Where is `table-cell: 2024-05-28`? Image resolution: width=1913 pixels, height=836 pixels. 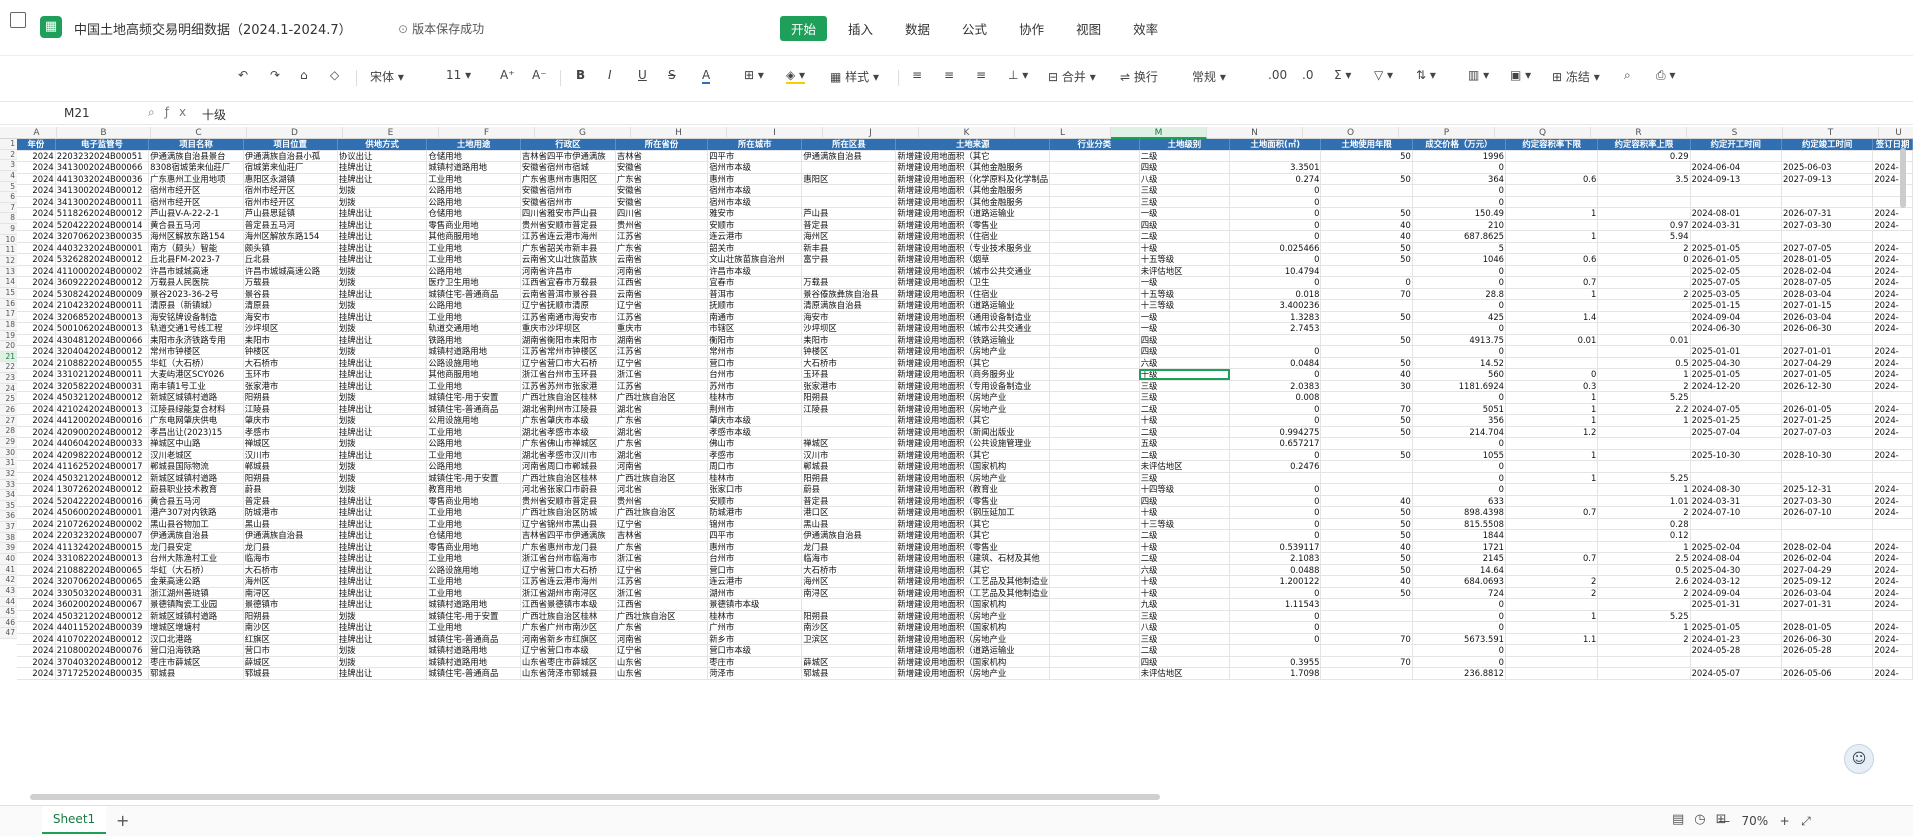
table-cell: 2024-05-28 is located at coordinates (1736, 650).